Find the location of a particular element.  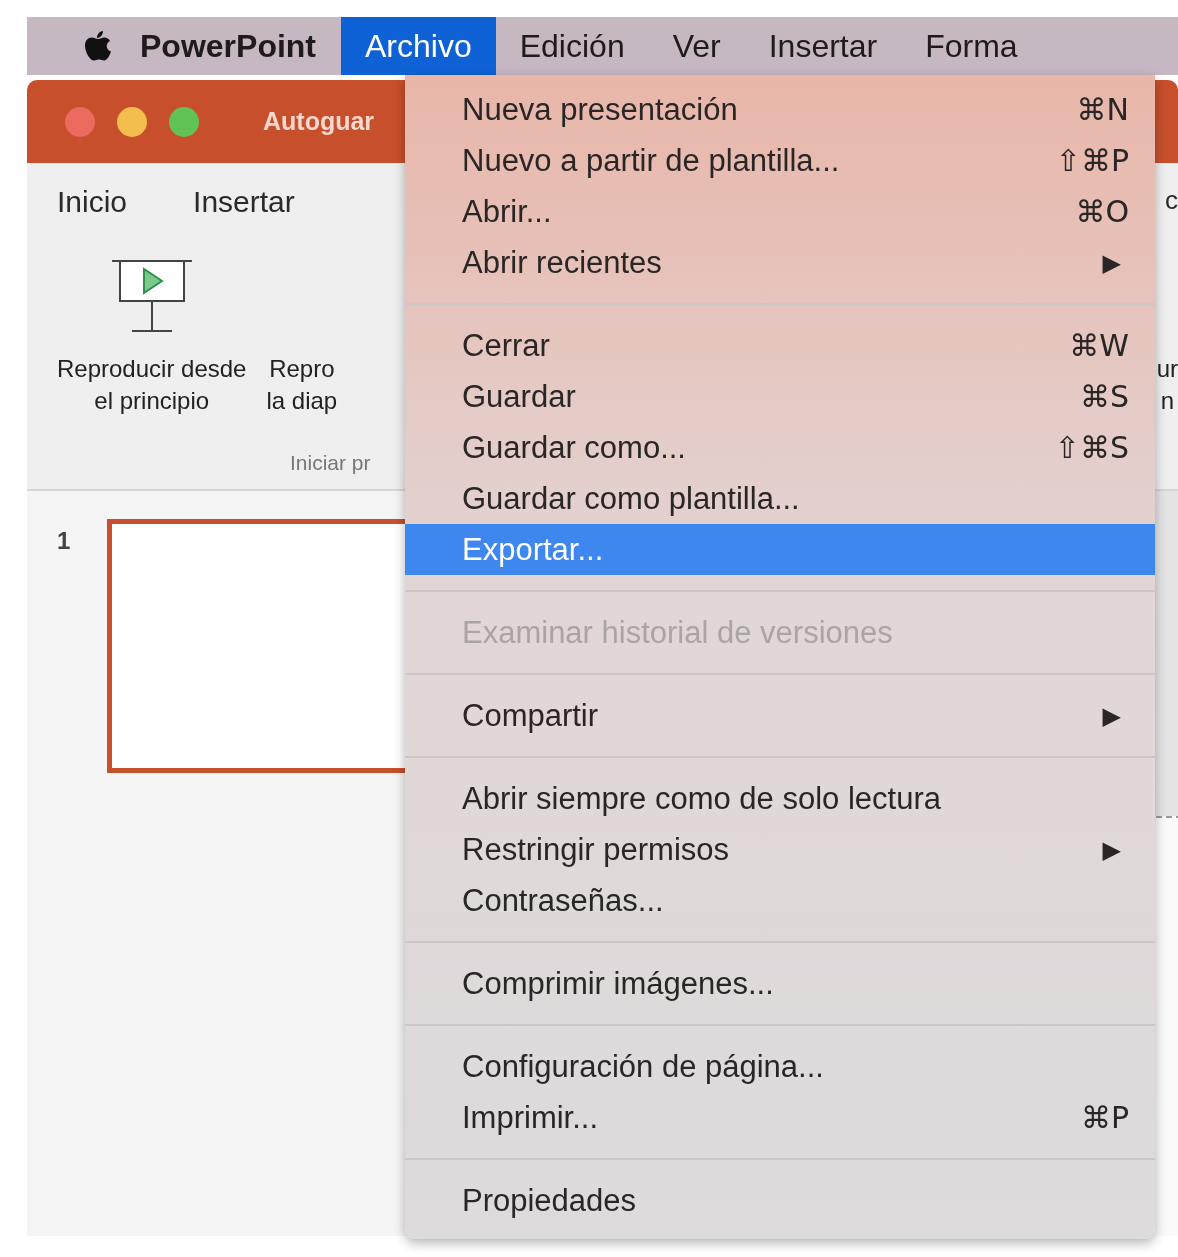

slide-number: 1 is located at coordinates (64, 541).